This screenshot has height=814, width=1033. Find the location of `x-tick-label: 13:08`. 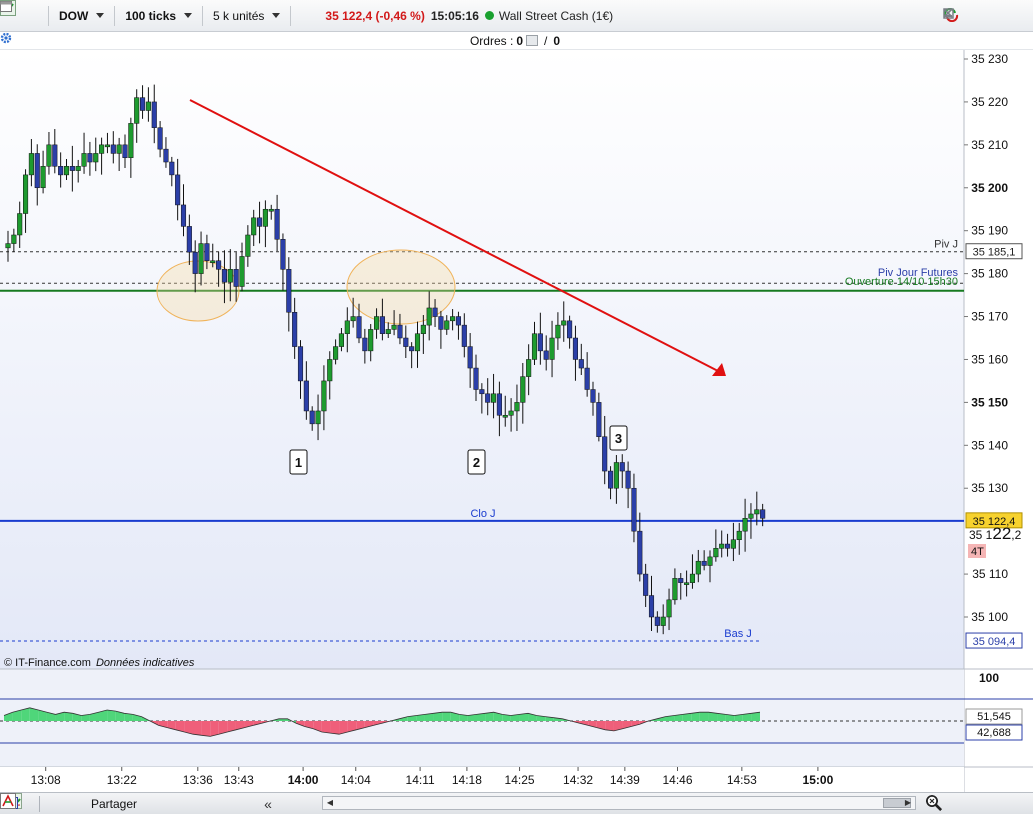

x-tick-label: 13:08 is located at coordinates (46, 780).